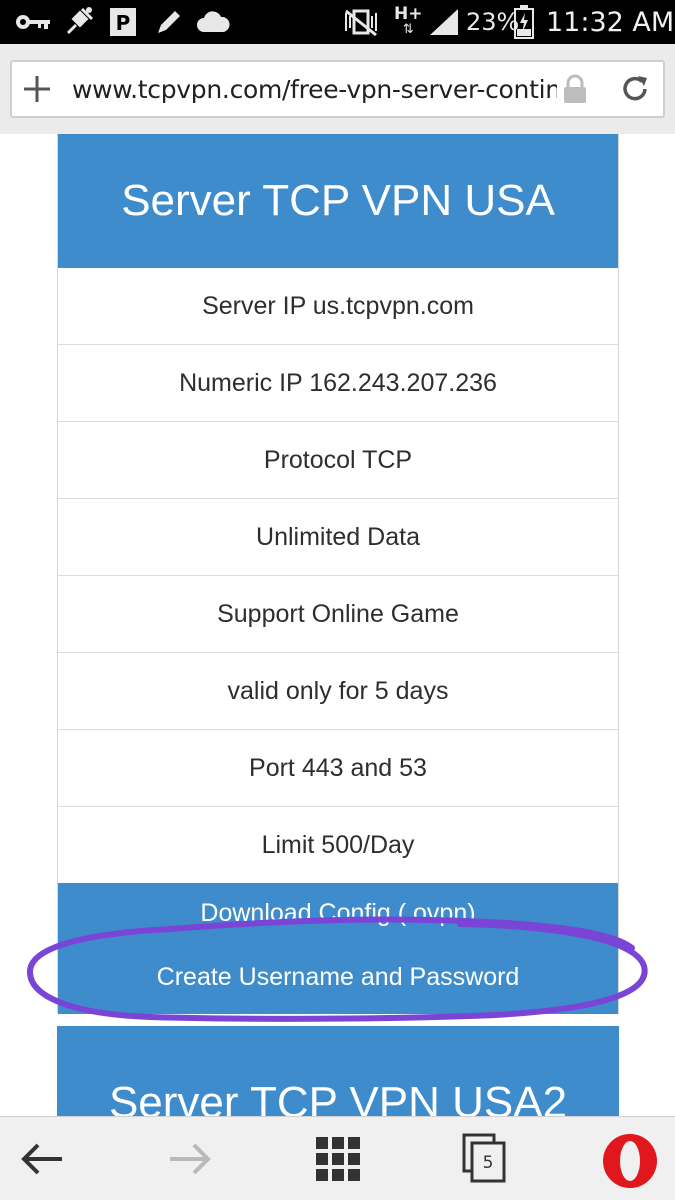 This screenshot has width=675, height=1200. What do you see at coordinates (338, 1161) in the screenshot?
I see `speed-dial-grid-icon` at bounding box center [338, 1161].